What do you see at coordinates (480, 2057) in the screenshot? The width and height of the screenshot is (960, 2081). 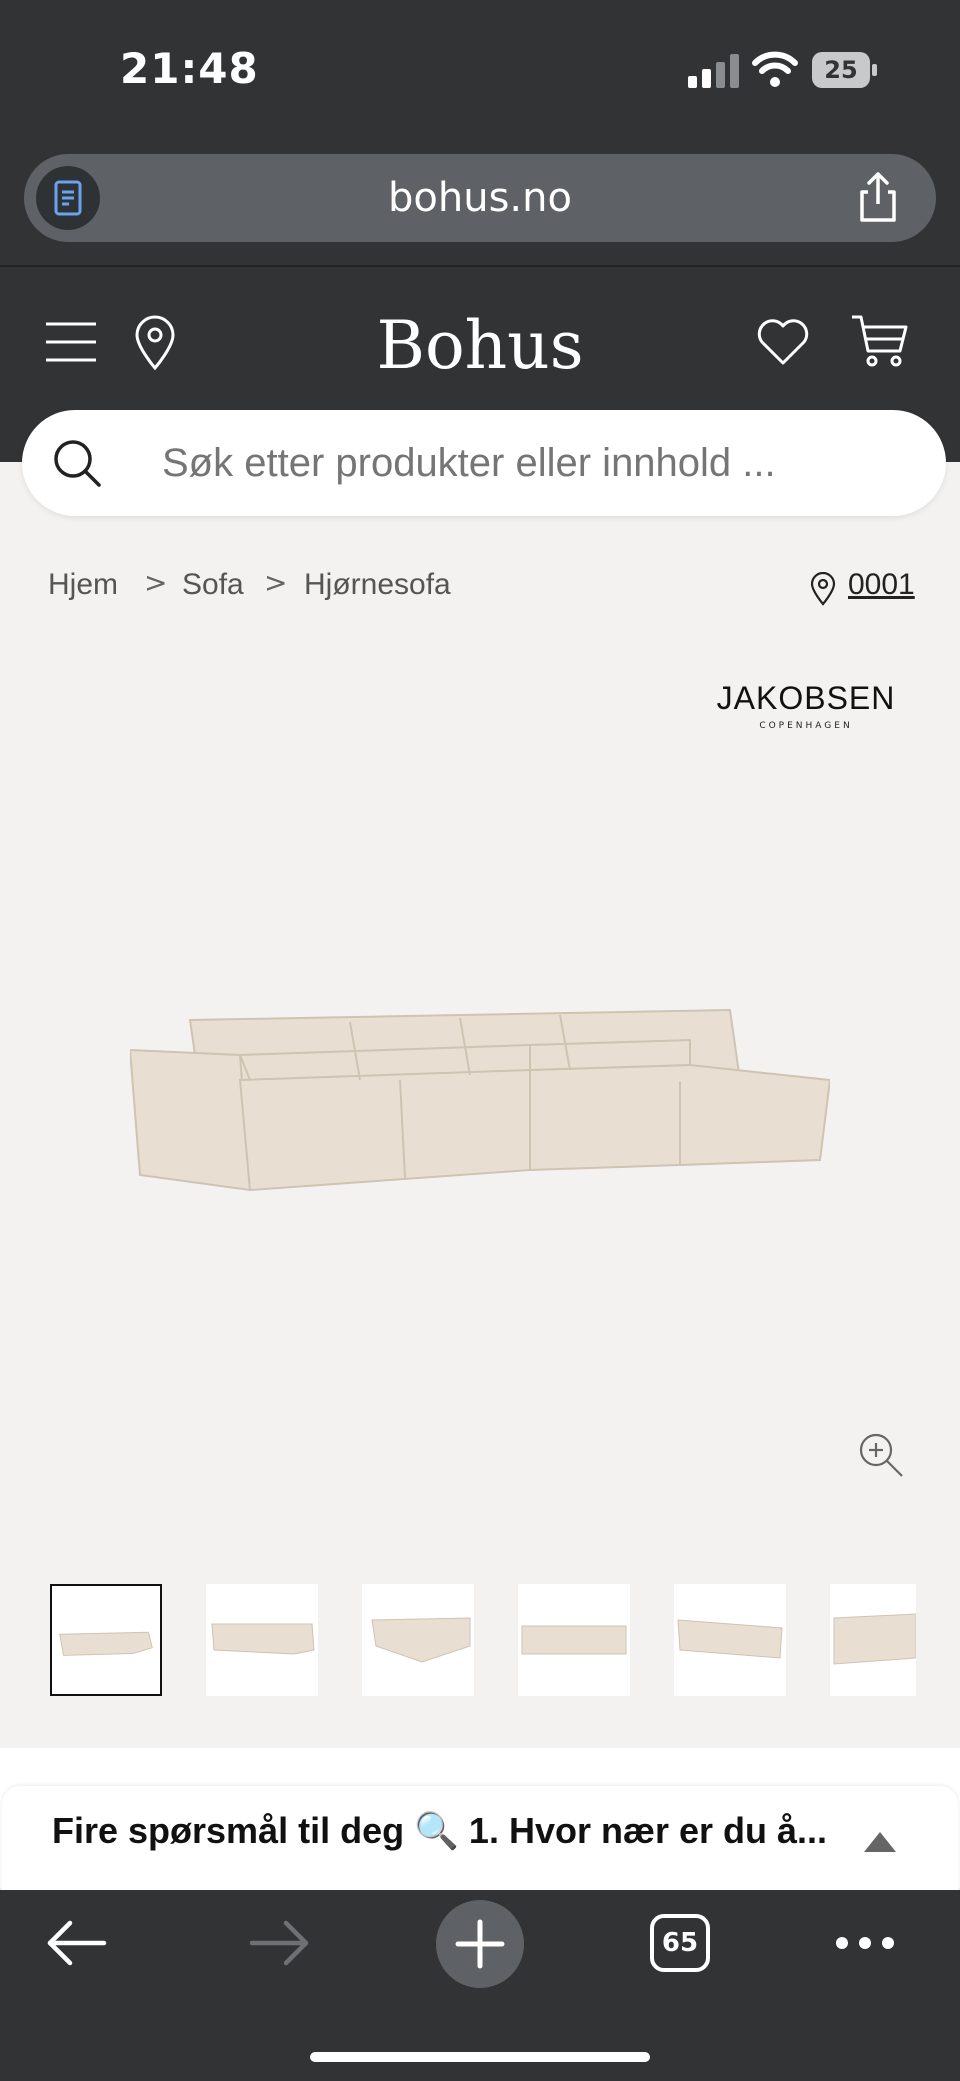 I see `home-indicator` at bounding box center [480, 2057].